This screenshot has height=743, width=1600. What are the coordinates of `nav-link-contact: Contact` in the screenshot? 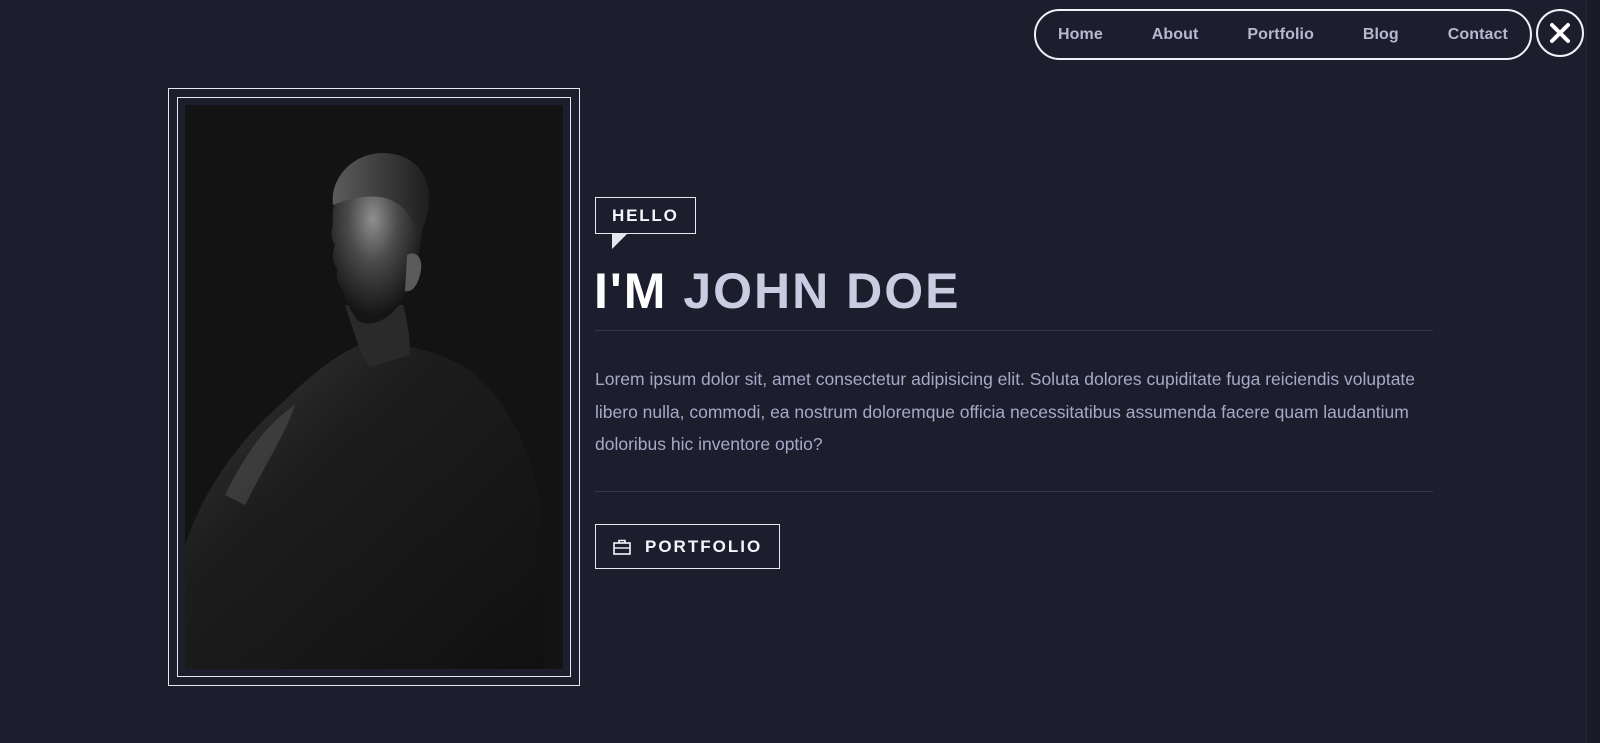 It's located at (1478, 35).